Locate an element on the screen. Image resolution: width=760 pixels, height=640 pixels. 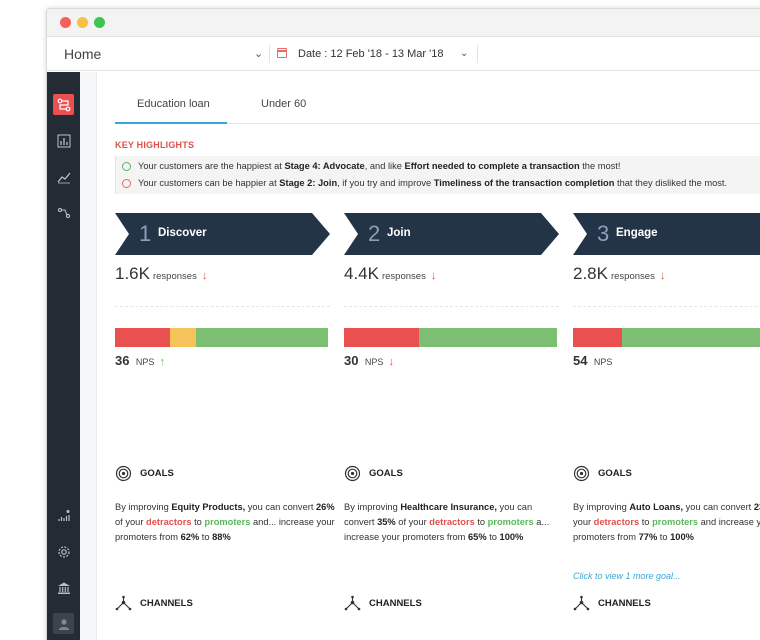
responses: 4.4K responses ↓ is located at coordinates (390, 274).